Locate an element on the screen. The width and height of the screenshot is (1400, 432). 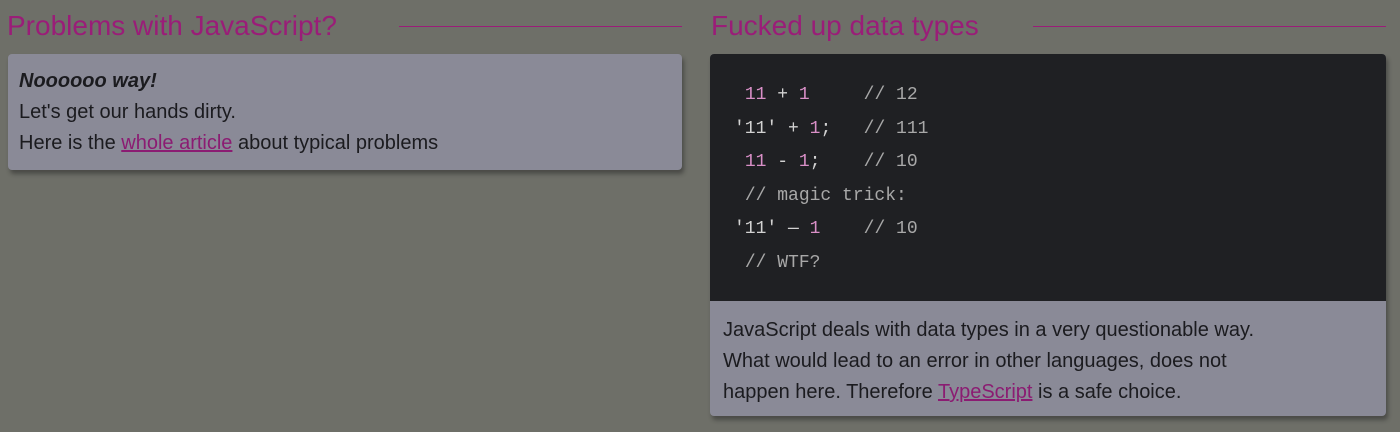
code-comment: // magic trick: is located at coordinates (825, 195).